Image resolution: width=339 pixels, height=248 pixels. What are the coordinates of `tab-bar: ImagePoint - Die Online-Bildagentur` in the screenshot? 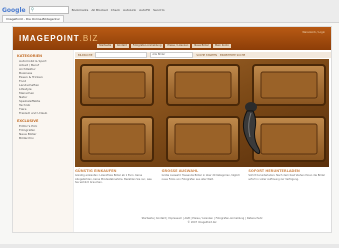 It's located at (33, 18).